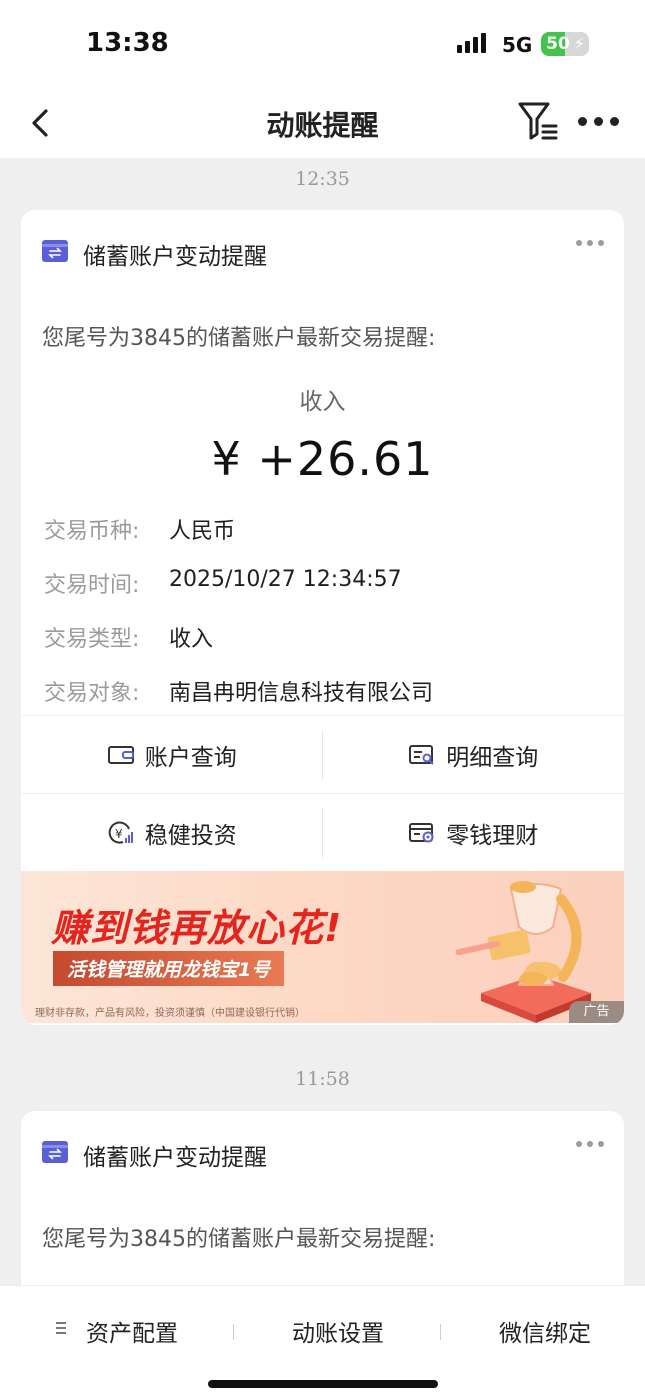  Describe the element at coordinates (169, 968) in the screenshot. I see `ad-subline: 活钱管理就用龙钱宝1号` at that location.